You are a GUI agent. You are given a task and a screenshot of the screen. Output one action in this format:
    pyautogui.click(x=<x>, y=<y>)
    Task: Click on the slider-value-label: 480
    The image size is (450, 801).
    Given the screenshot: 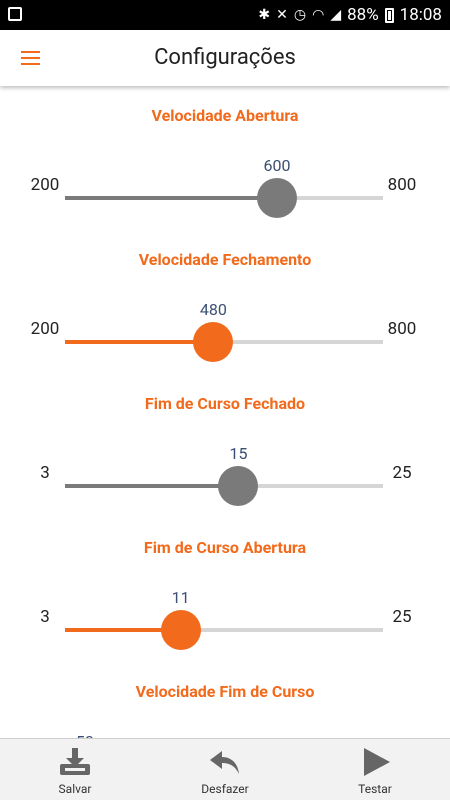 What is the action you would take?
    pyautogui.click(x=213, y=309)
    